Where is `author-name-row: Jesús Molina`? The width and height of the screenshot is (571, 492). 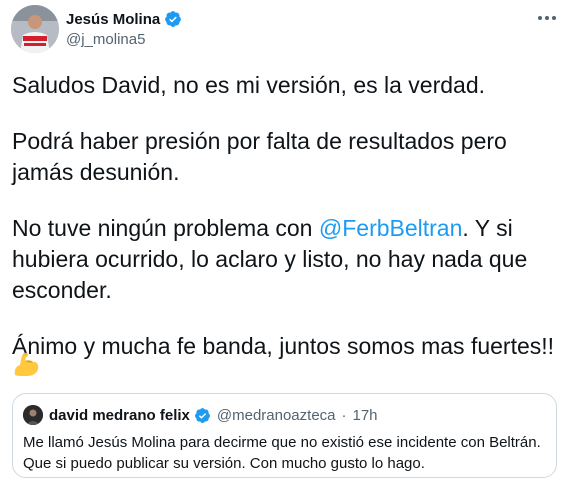 author-name-row: Jesús Molina is located at coordinates (124, 19).